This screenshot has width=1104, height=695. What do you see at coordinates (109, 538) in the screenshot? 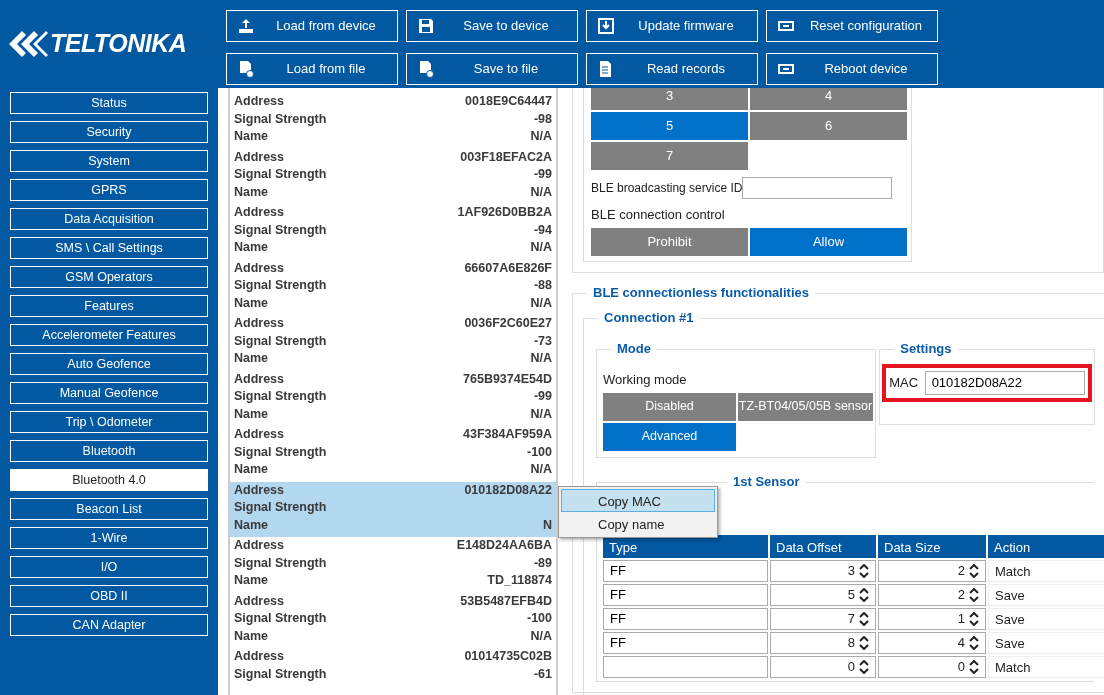
I see `sidebar-item: 1-Wire` at bounding box center [109, 538].